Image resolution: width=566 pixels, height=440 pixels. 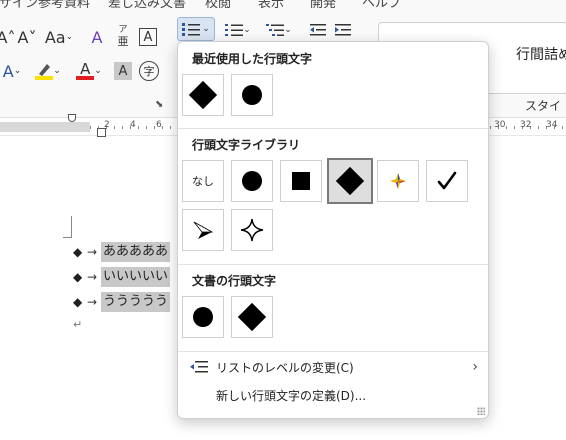 What do you see at coordinates (101, 132) in the screenshot?
I see `left-indent-marker` at bounding box center [101, 132].